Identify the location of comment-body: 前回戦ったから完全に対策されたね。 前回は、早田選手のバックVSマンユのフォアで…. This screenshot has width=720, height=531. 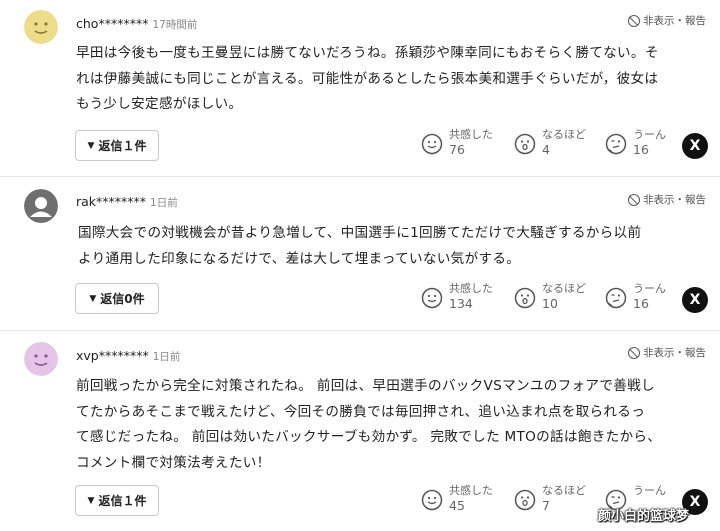
(369, 424).